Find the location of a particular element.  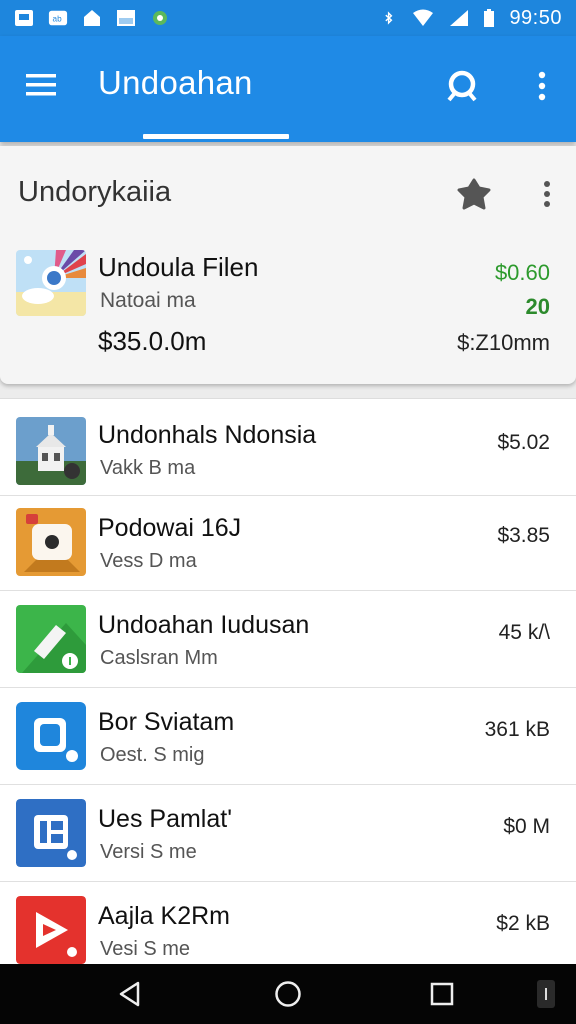

status-left-icons: ab is located at coordinates (92, 18).